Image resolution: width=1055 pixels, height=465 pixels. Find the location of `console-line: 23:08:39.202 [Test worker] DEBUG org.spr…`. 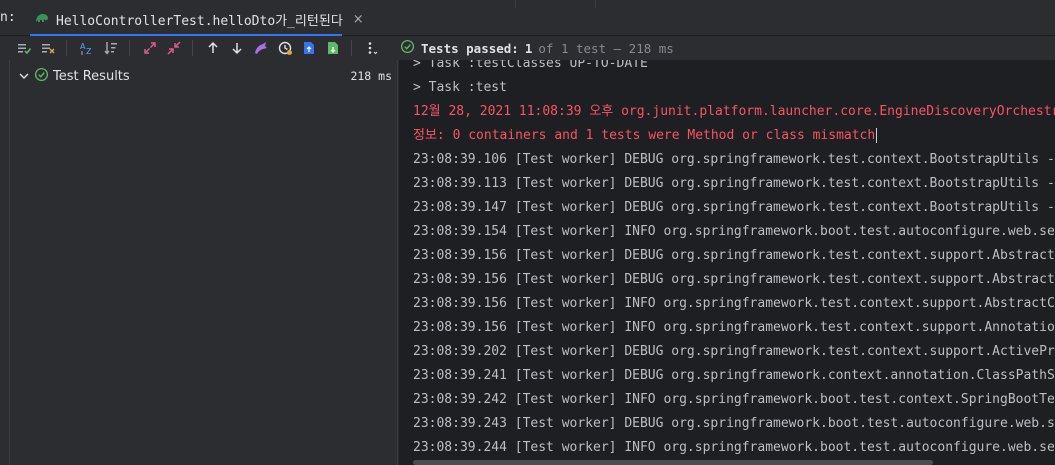

console-line: 23:08:39.202 [Test worker] DEBUG org.spr… is located at coordinates (734, 351).